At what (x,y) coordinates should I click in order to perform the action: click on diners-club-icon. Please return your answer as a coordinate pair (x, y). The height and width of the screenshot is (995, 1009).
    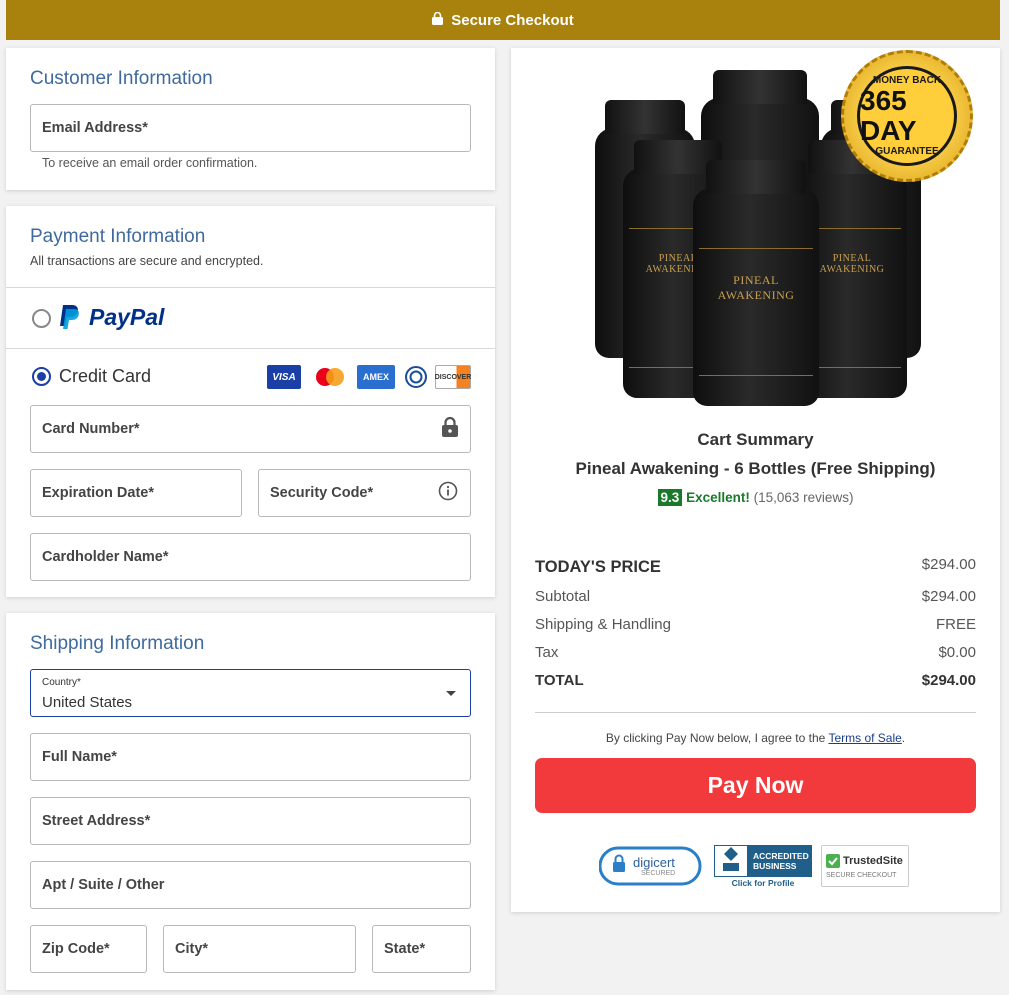
    Looking at the image, I should click on (415, 377).